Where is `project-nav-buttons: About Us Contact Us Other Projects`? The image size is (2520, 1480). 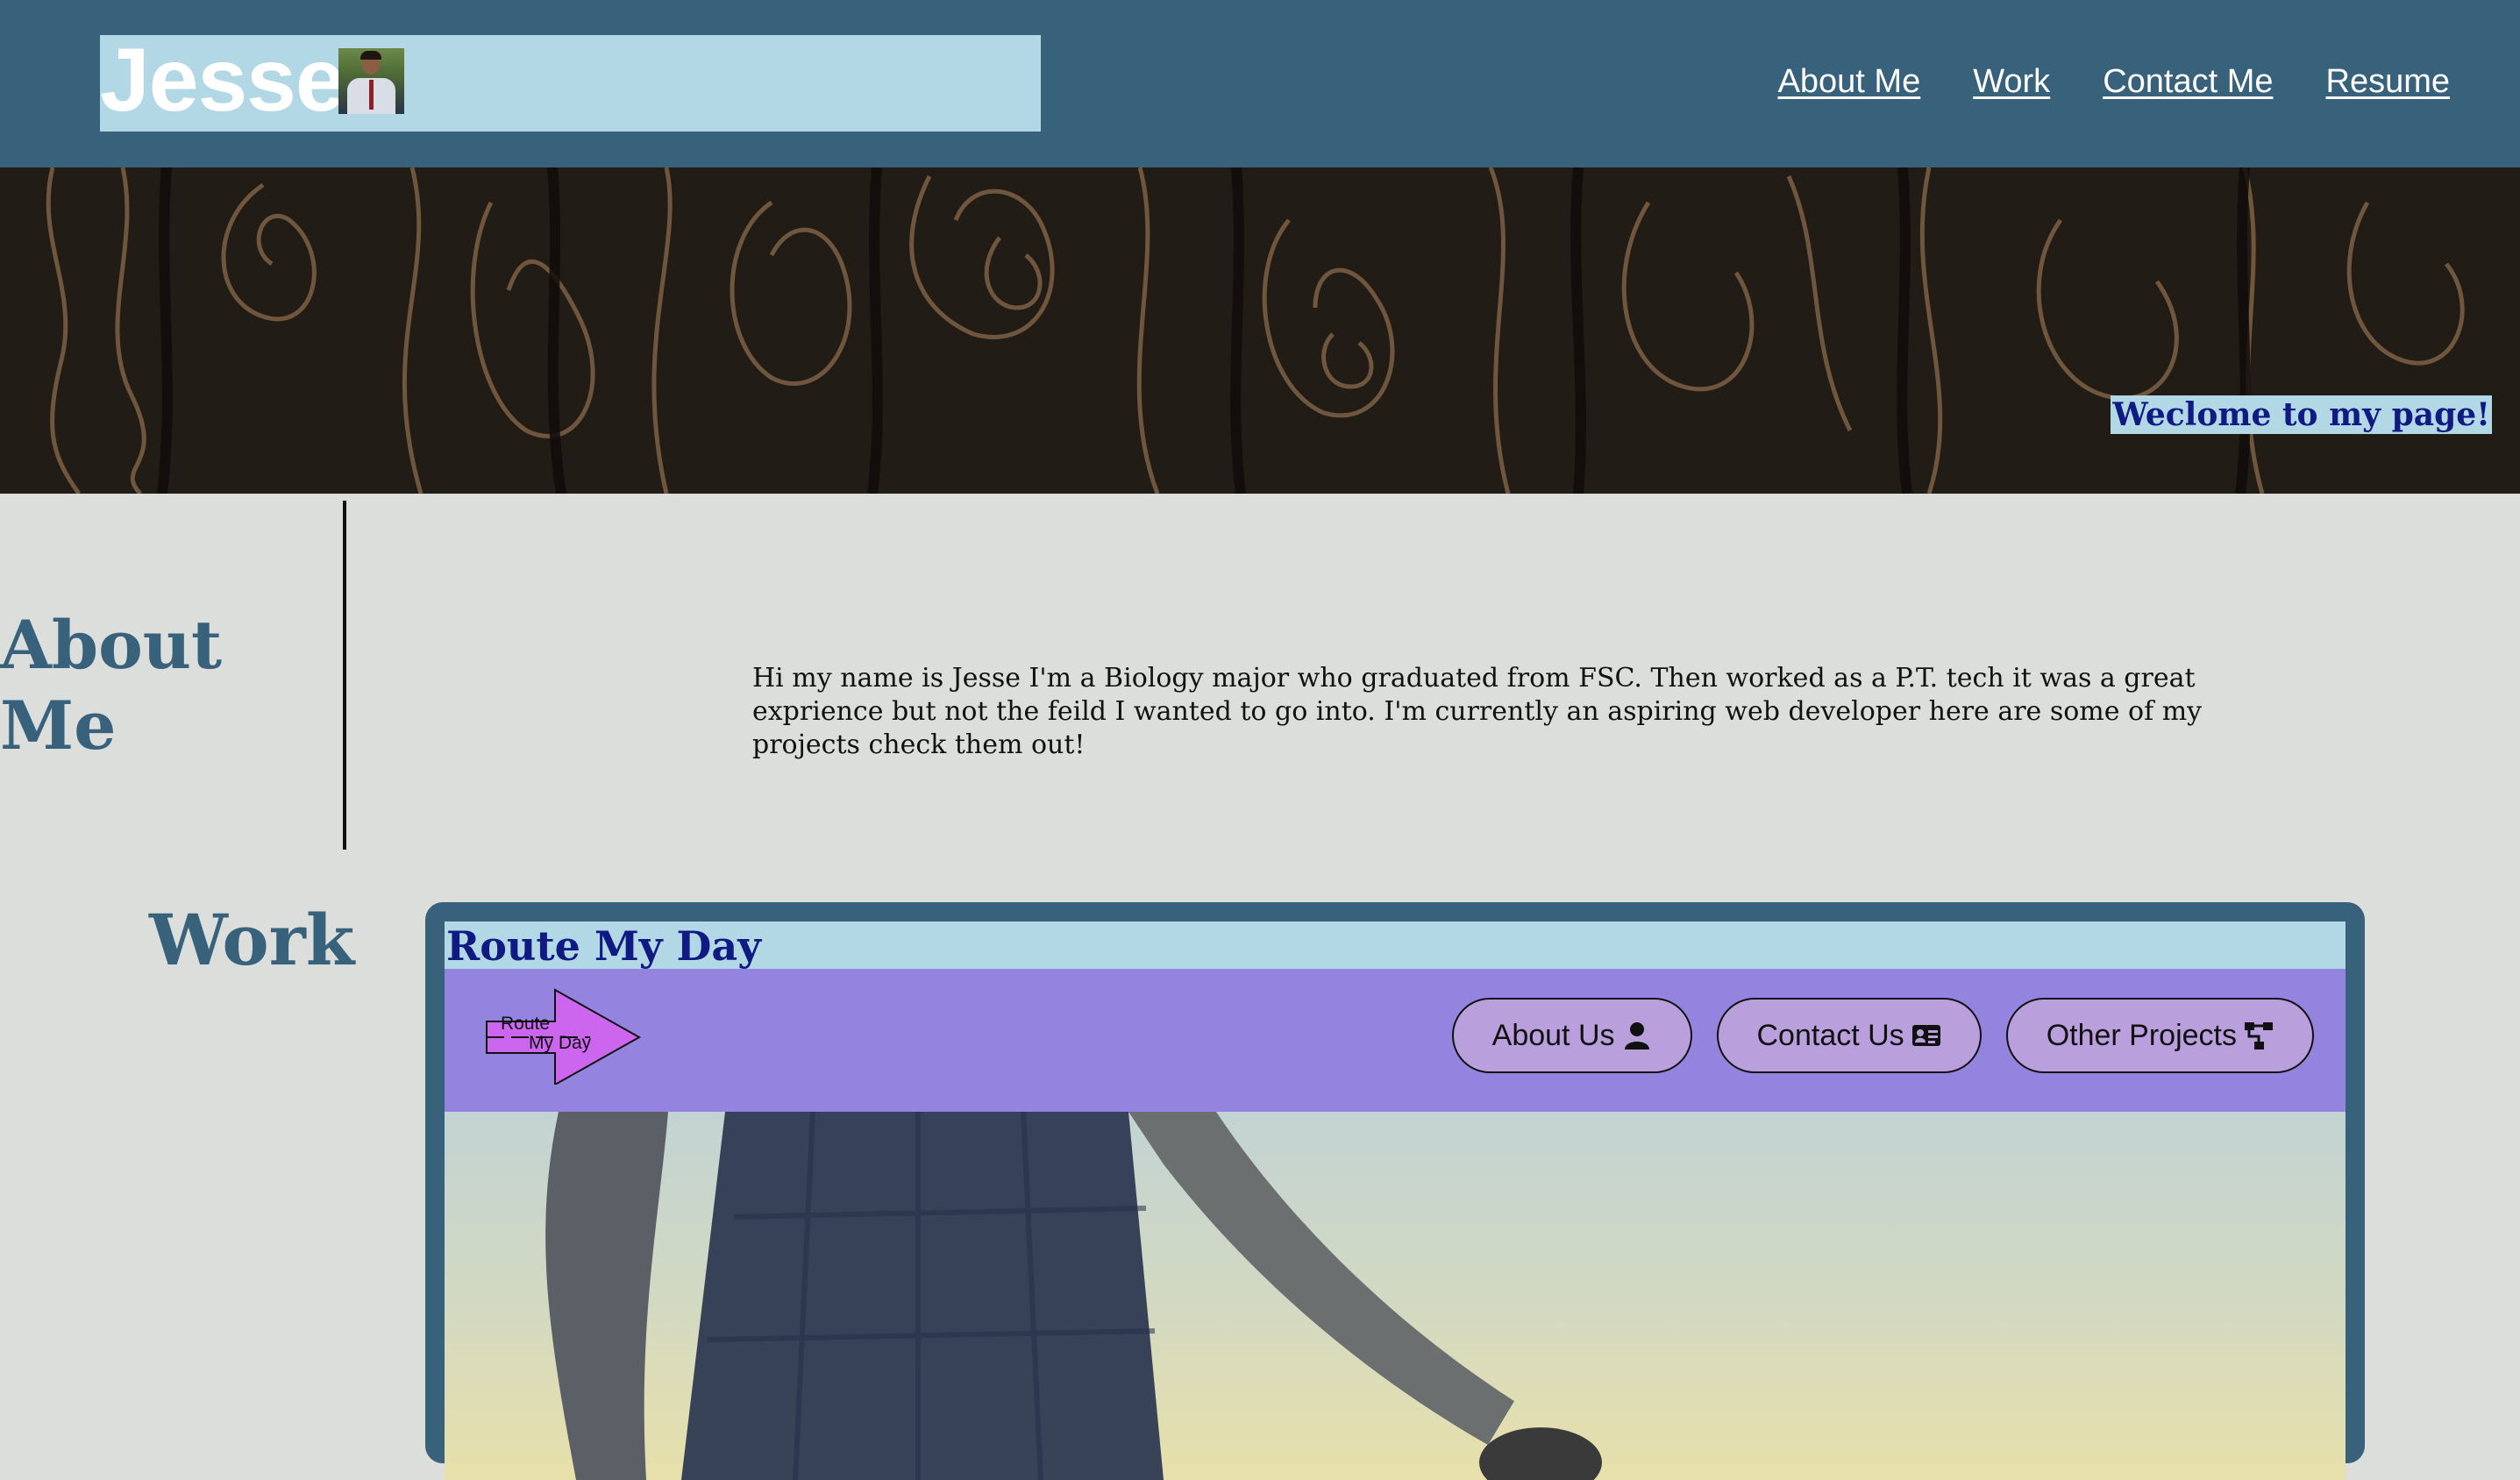 project-nav-buttons: About Us Contact Us Other Projects is located at coordinates (1882, 1035).